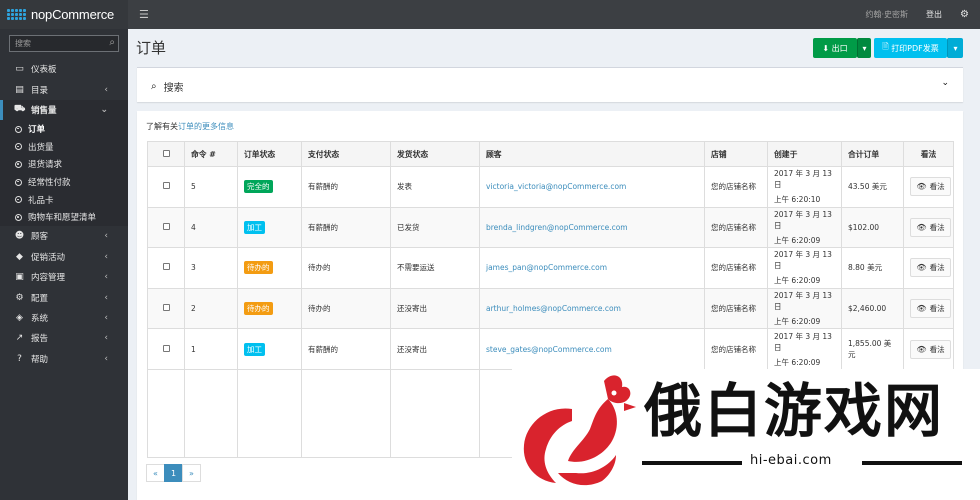 Image resolution: width=980 pixels, height=500 pixels. What do you see at coordinates (346, 308) in the screenshot?
I see `payment-status-cell: 待办的` at bounding box center [346, 308].